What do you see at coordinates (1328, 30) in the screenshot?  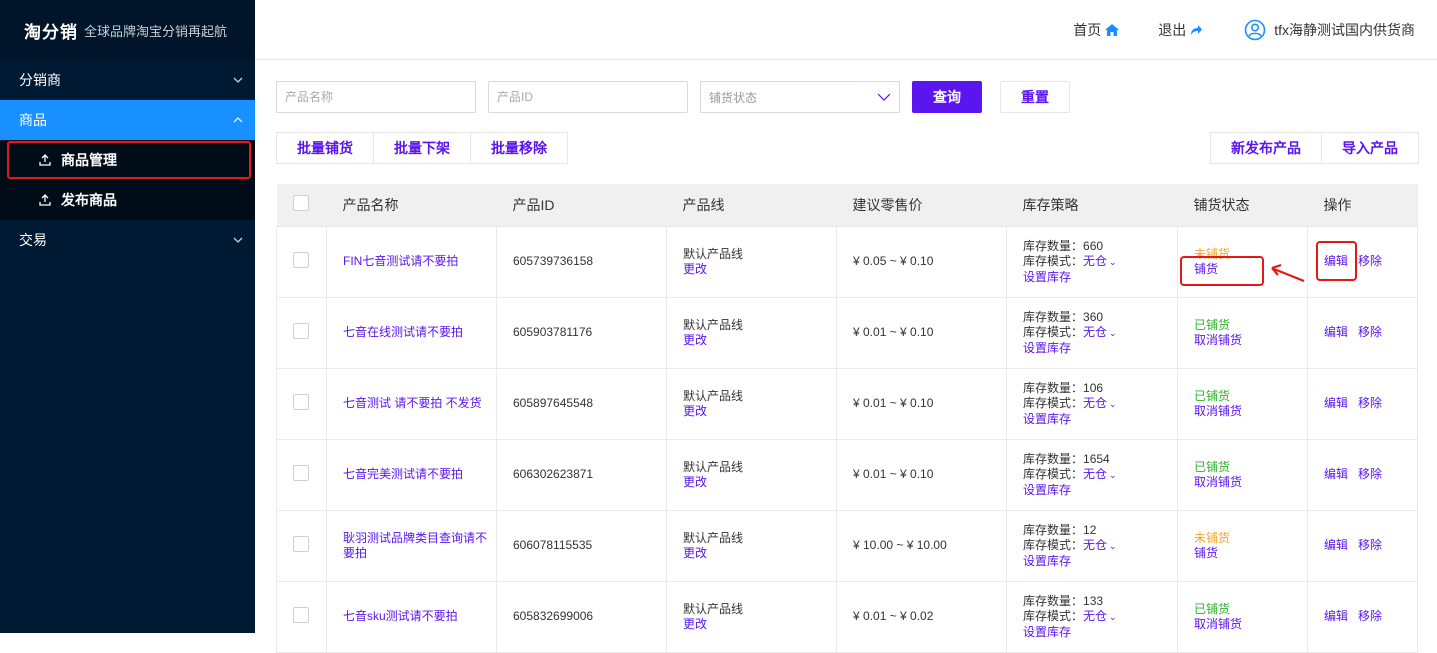 I see `user-profile: tfx海静测试国内供货商` at bounding box center [1328, 30].